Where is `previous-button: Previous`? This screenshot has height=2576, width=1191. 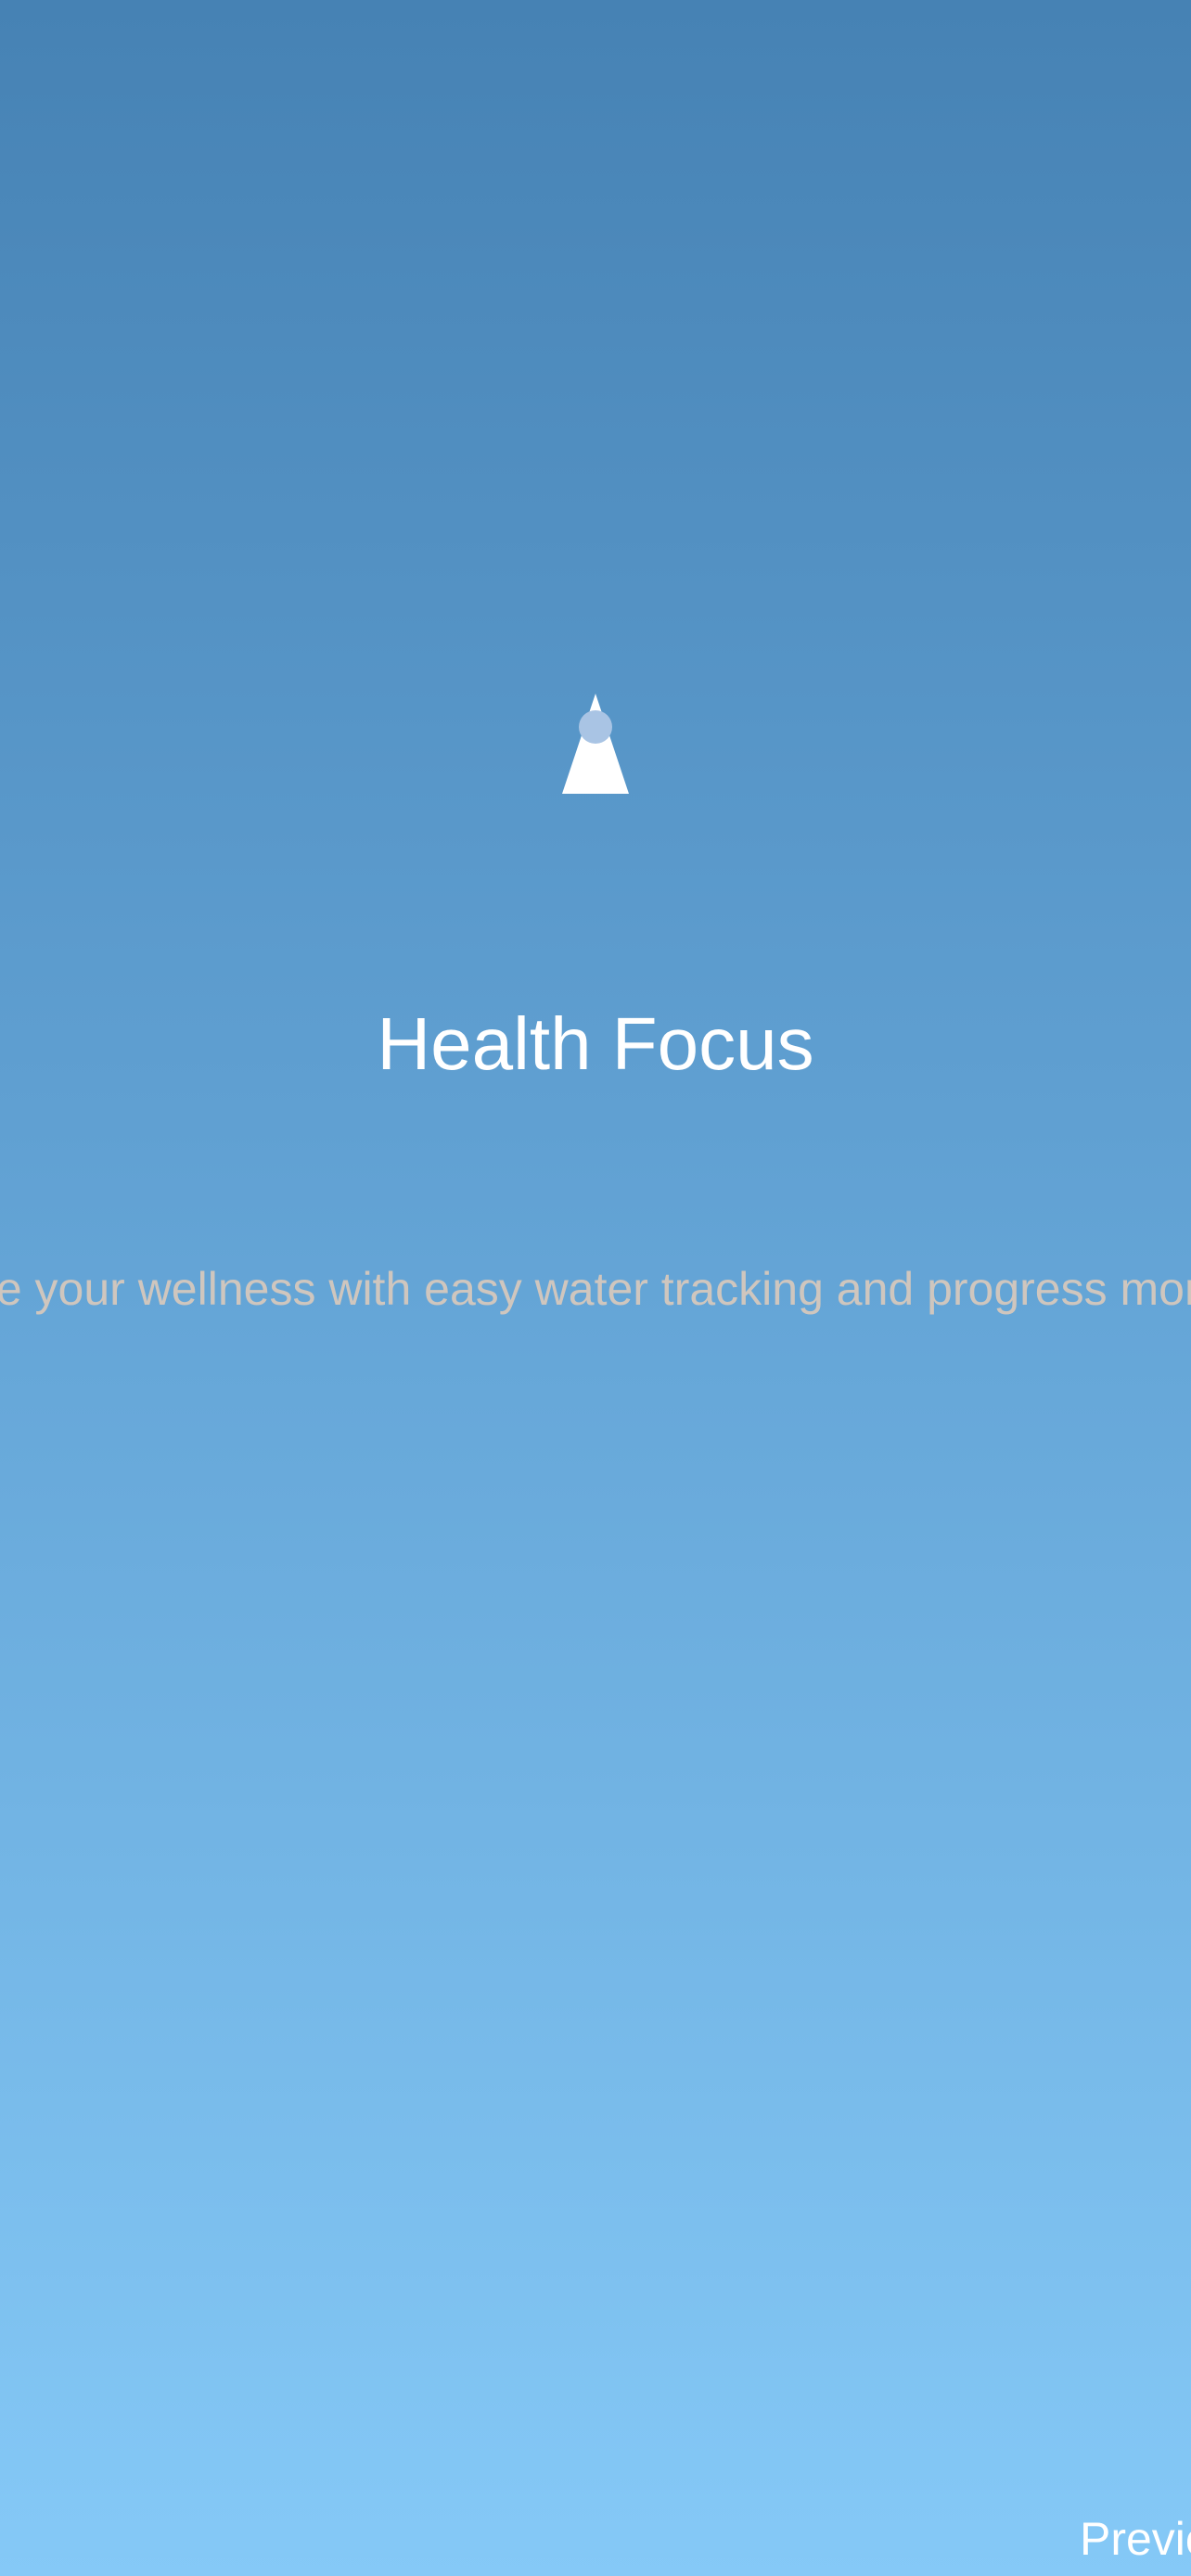
previous-button: Previous is located at coordinates (1136, 2539).